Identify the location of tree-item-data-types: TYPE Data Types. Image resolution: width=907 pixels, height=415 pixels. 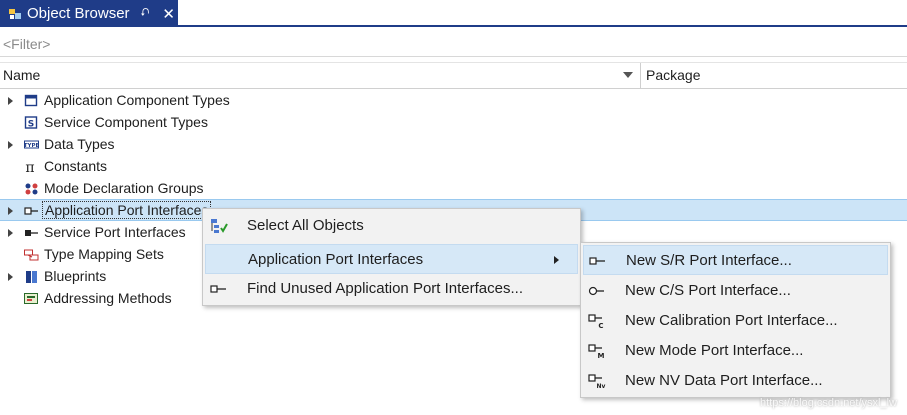
(453, 145).